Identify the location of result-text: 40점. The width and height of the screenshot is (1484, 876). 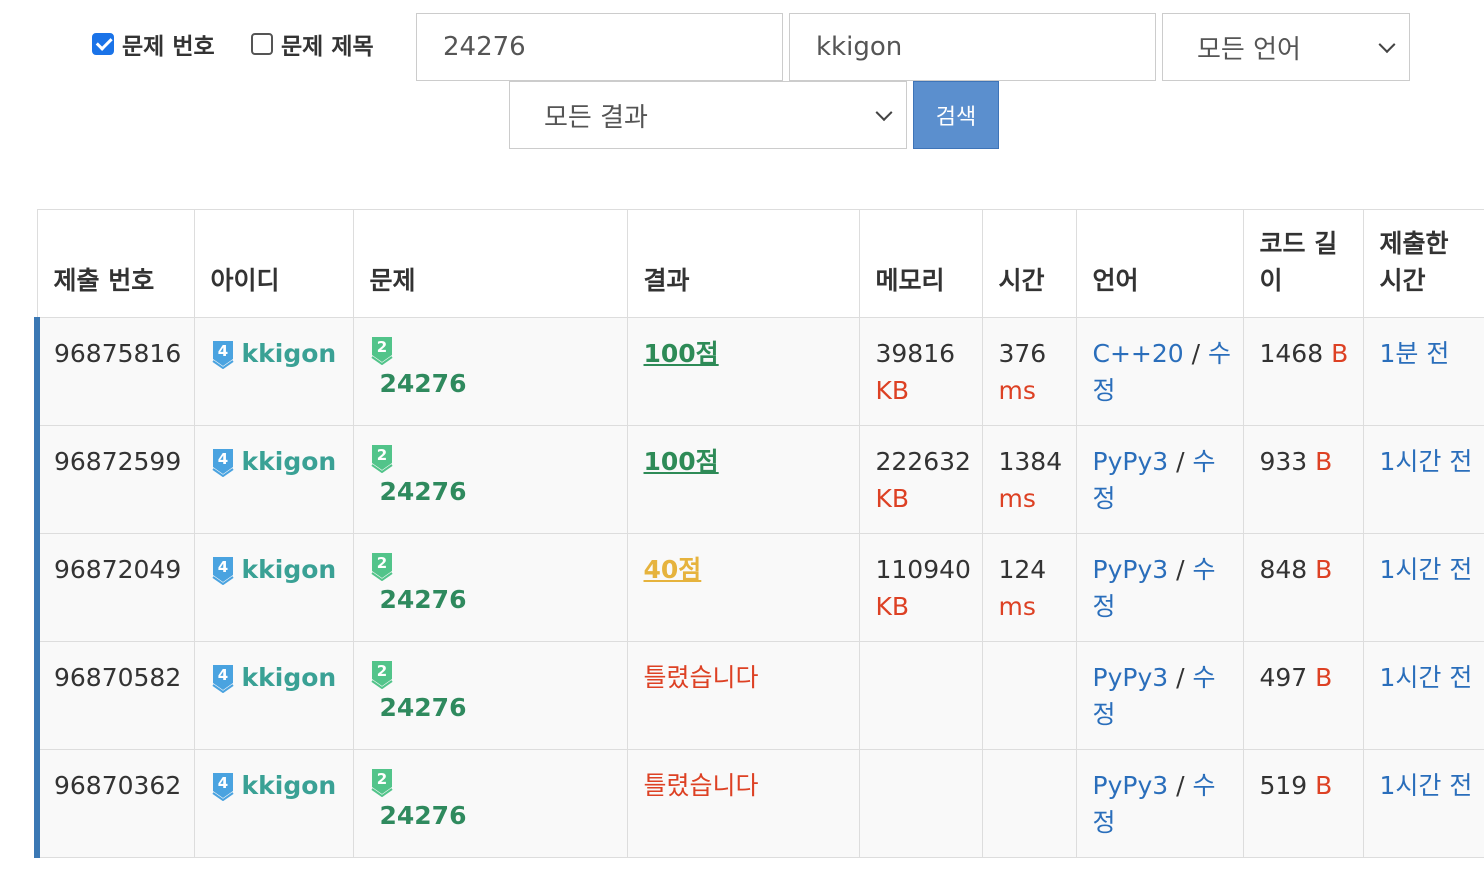
(673, 569).